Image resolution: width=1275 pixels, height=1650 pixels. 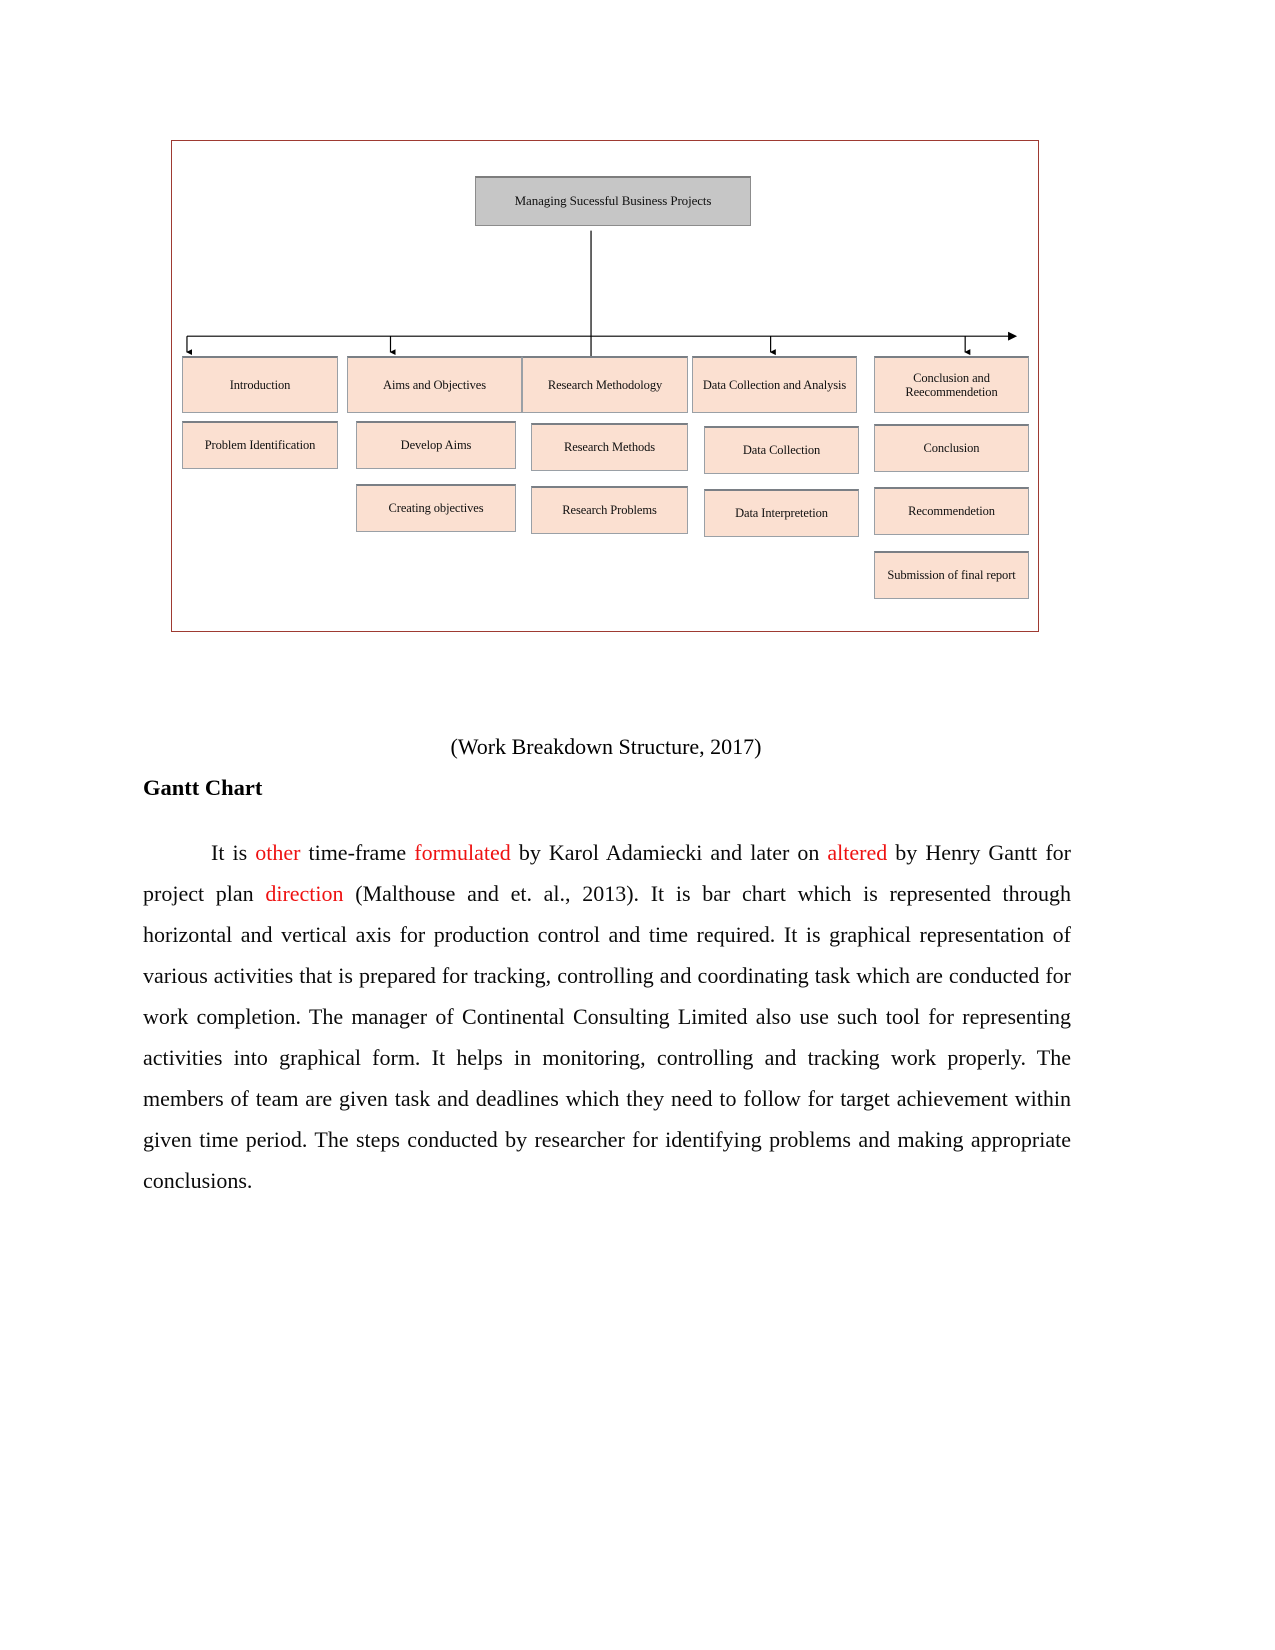 I want to click on wbs-child-recommendetion: Recommendetion, so click(x=951, y=511).